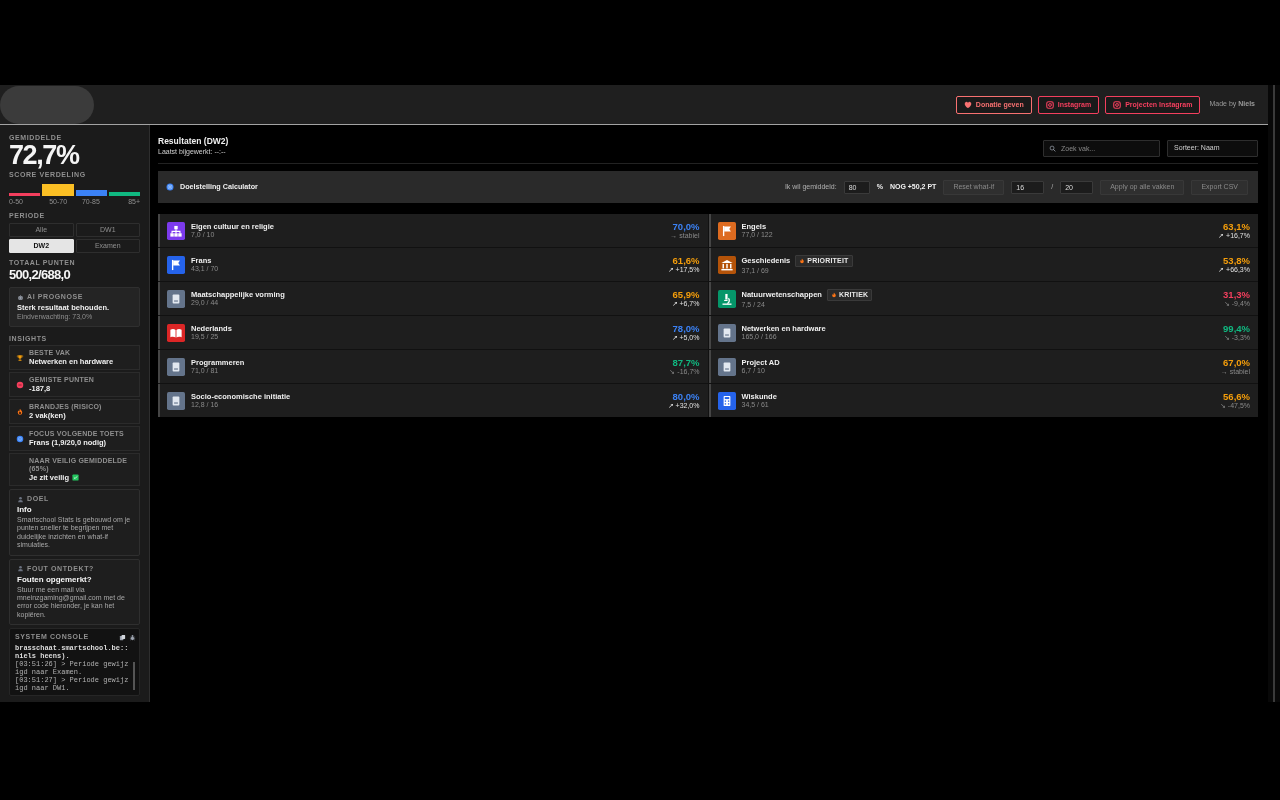 This screenshot has height=800, width=1280. What do you see at coordinates (686, 294) in the screenshot?
I see `score-percent: 65,9%` at bounding box center [686, 294].